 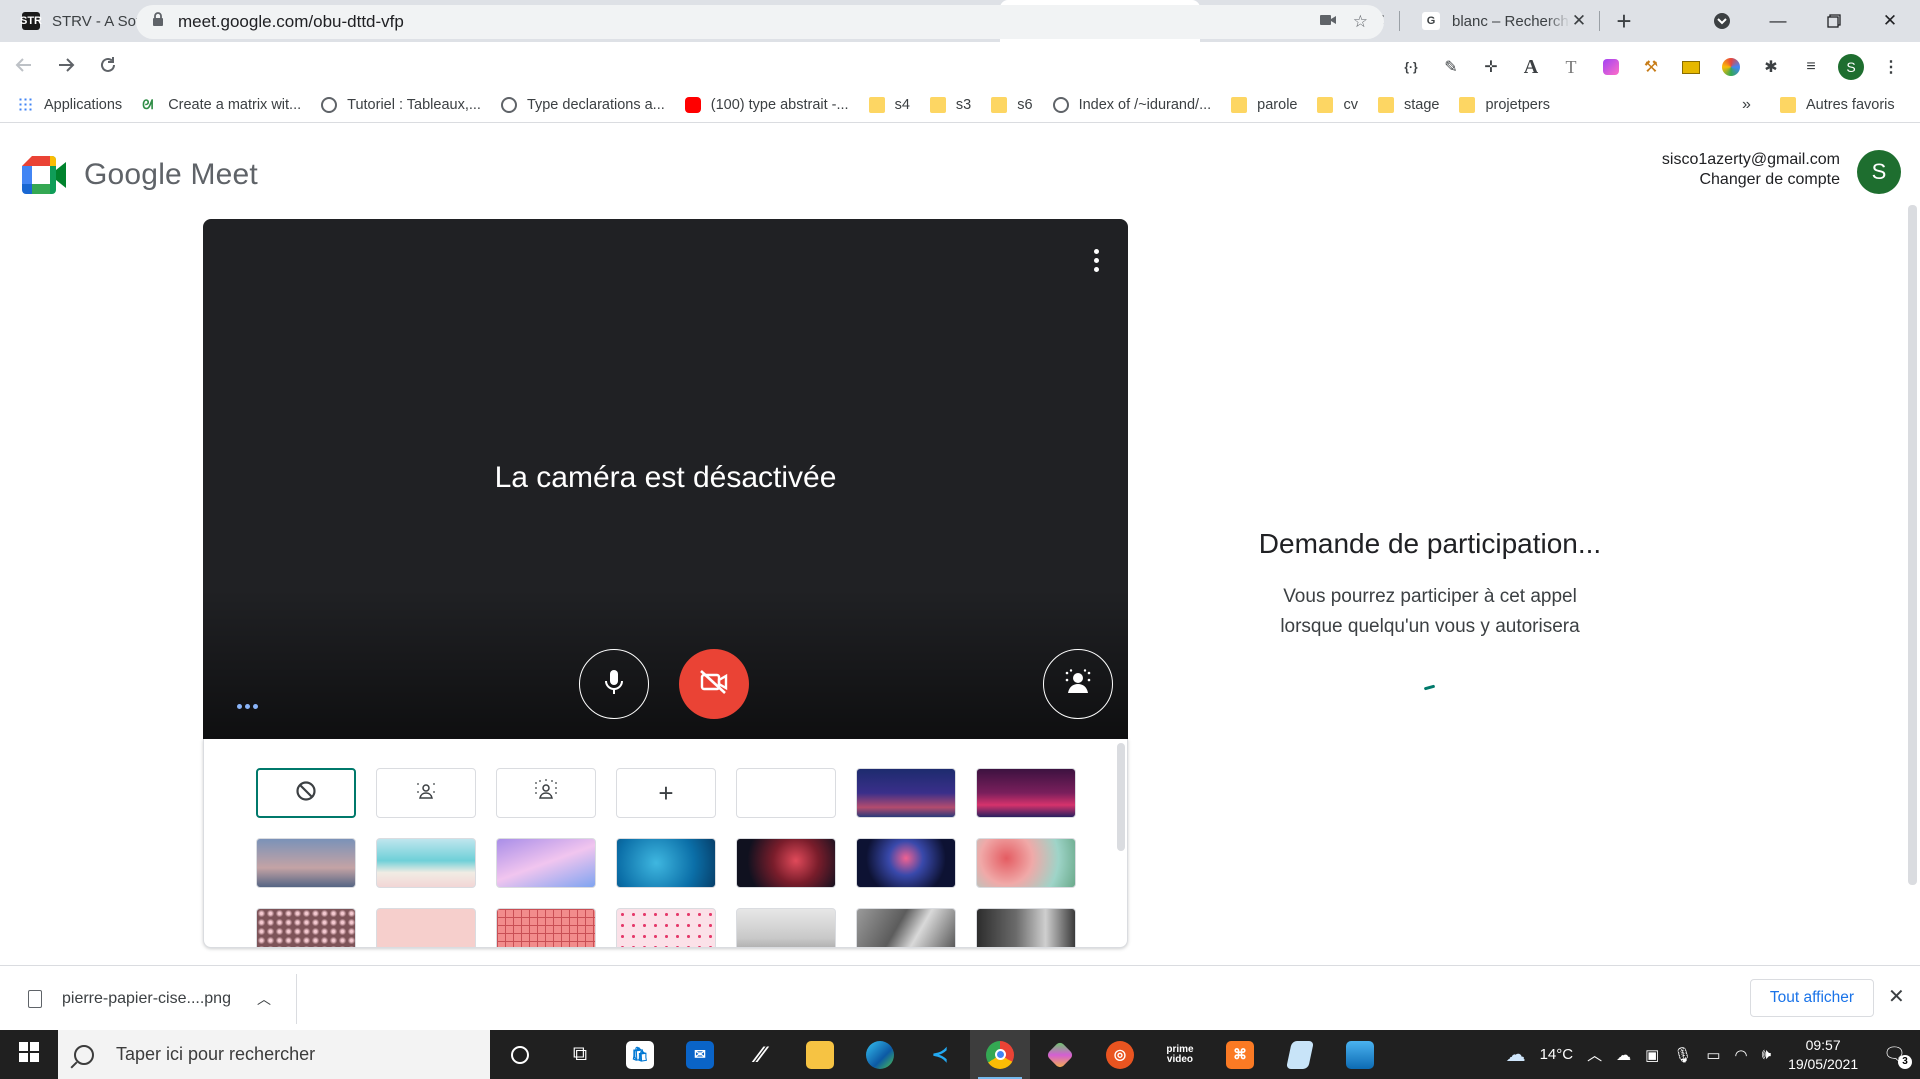 I want to click on bookmark-item: s6, so click(x=1012, y=104).